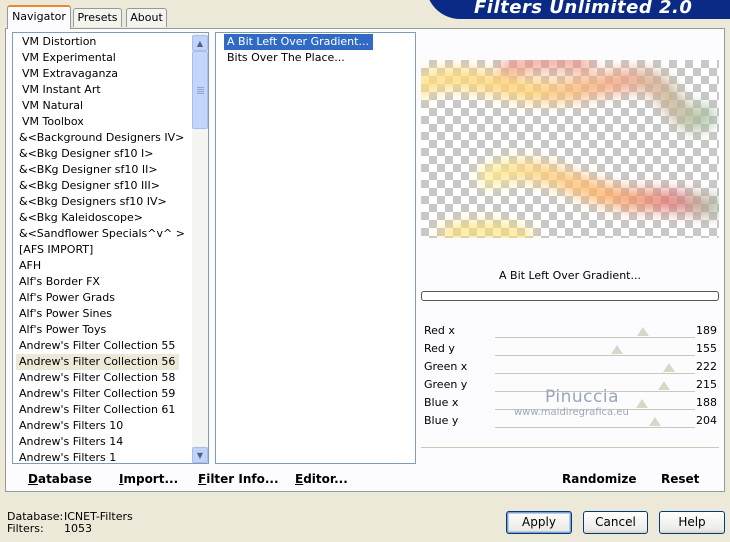  I want to click on preview-gradient-image, so click(570, 149).